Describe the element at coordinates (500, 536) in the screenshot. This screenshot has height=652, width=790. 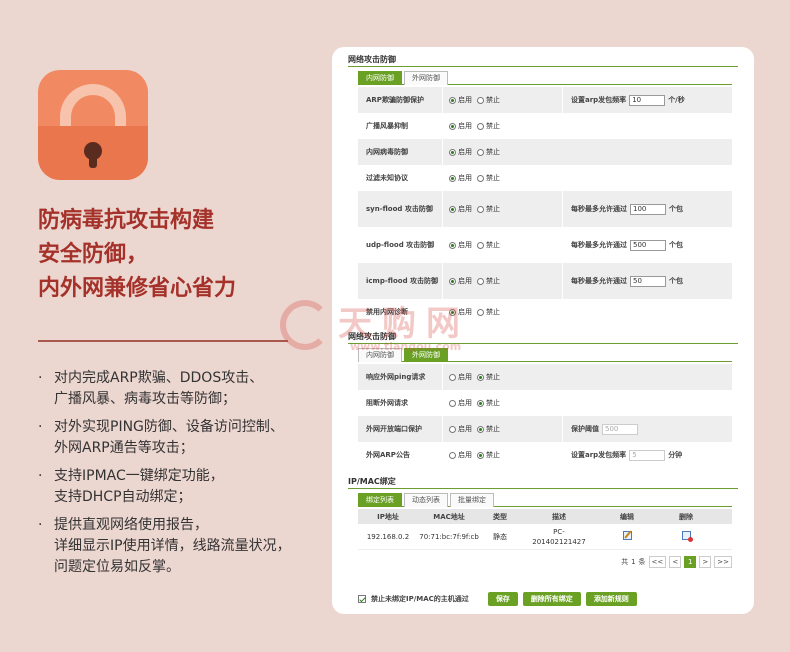
I see `cell-type: 静态` at that location.